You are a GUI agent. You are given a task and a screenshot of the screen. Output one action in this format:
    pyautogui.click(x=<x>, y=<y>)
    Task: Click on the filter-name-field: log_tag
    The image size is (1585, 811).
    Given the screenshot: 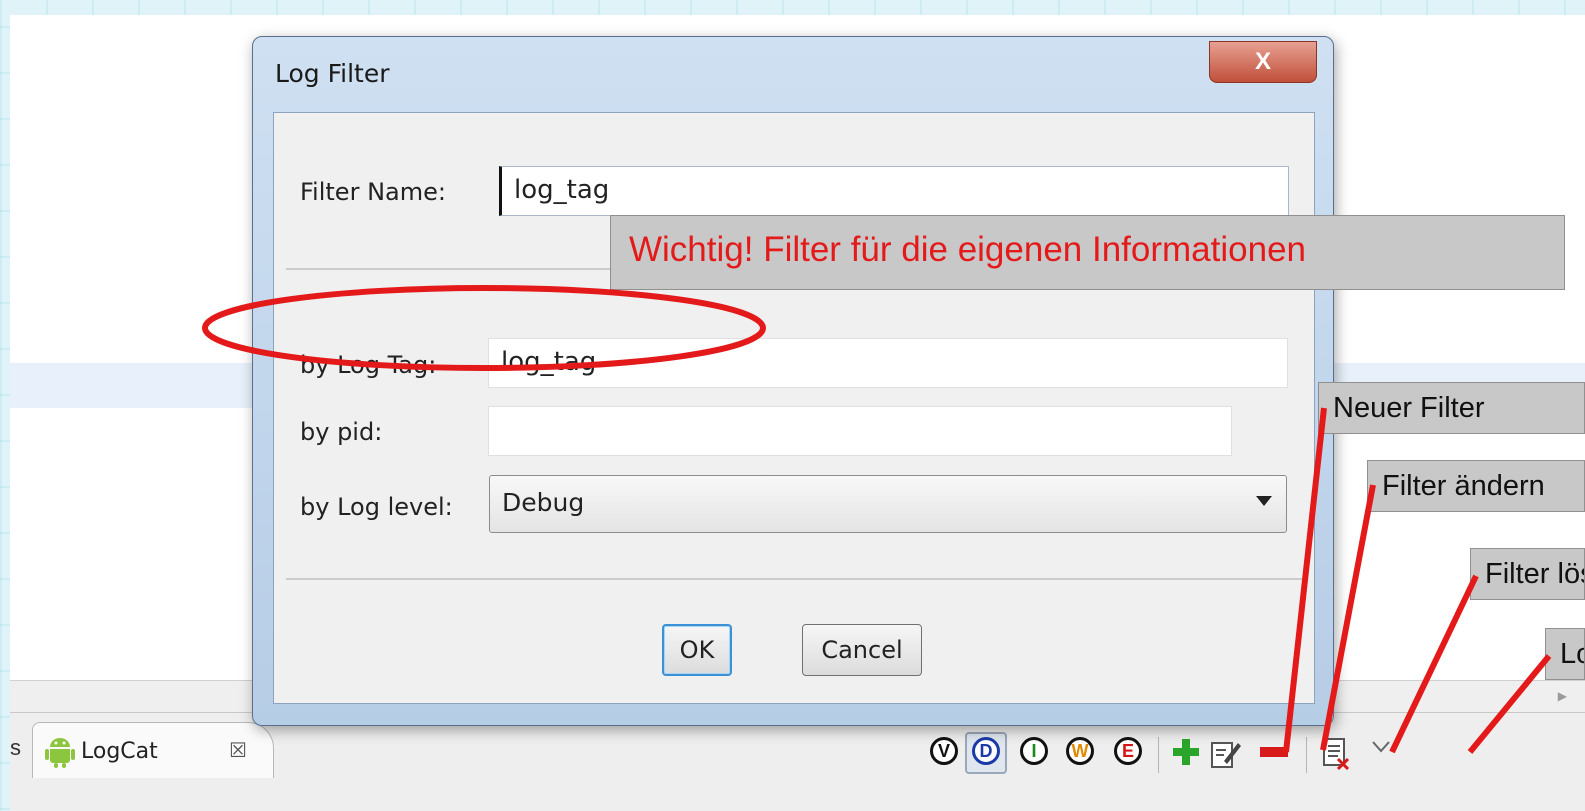 What is the action you would take?
    pyautogui.click(x=894, y=191)
    